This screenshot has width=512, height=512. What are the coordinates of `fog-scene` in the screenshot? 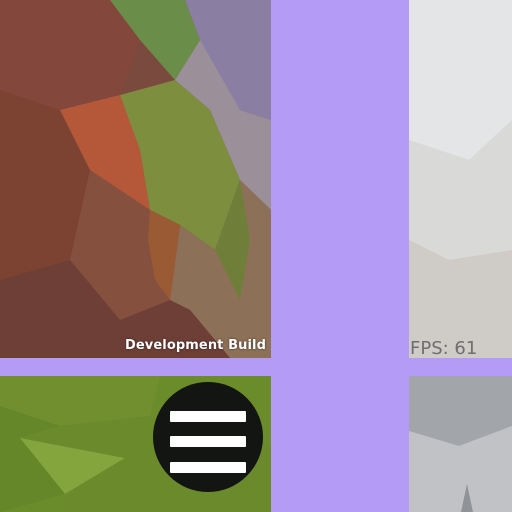 It's located at (460, 179).